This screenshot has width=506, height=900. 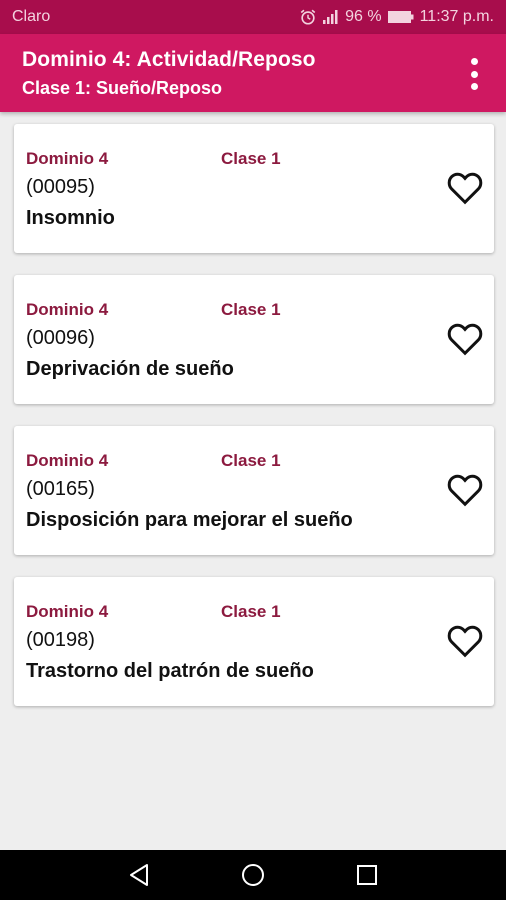 I want to click on battery-percent: 96 %, so click(x=363, y=16).